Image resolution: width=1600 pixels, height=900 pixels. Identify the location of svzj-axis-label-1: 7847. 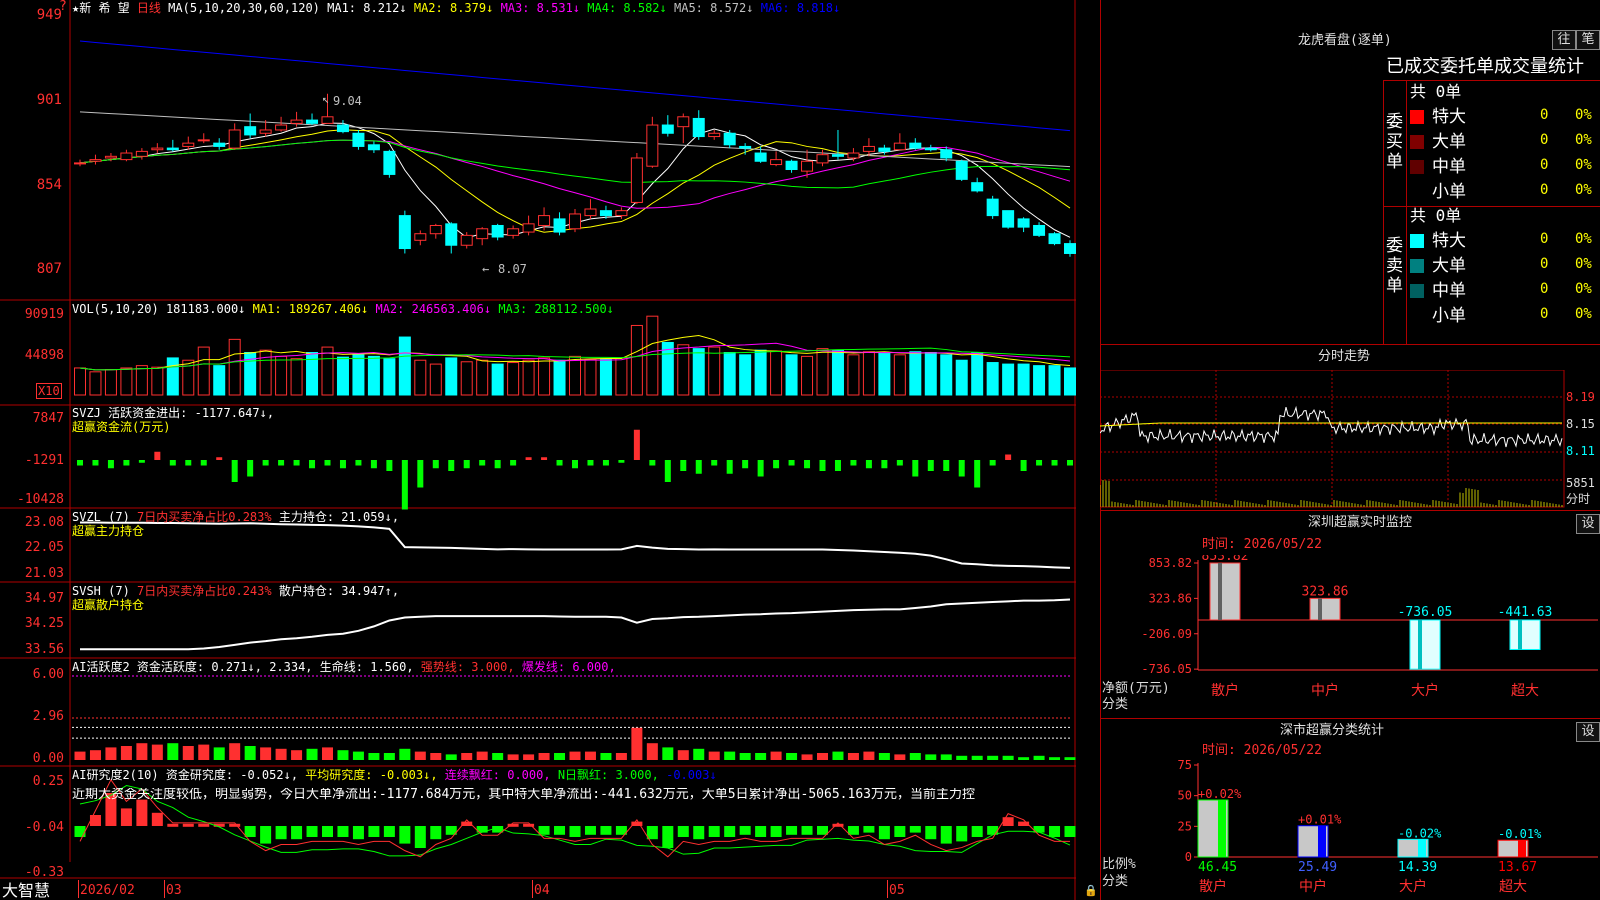
(48, 418).